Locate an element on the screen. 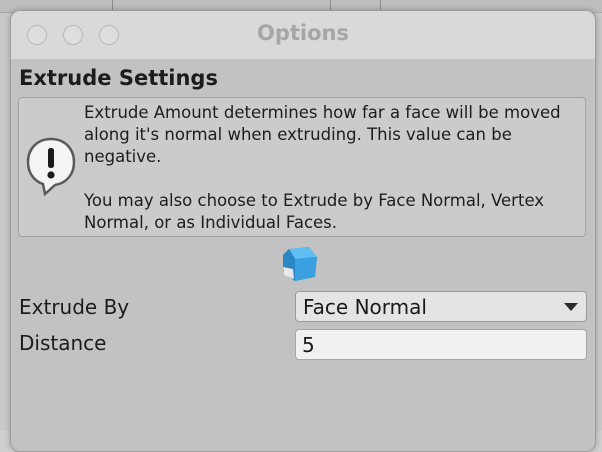 The height and width of the screenshot is (452, 602). window-title: Options is located at coordinates (303, 33).